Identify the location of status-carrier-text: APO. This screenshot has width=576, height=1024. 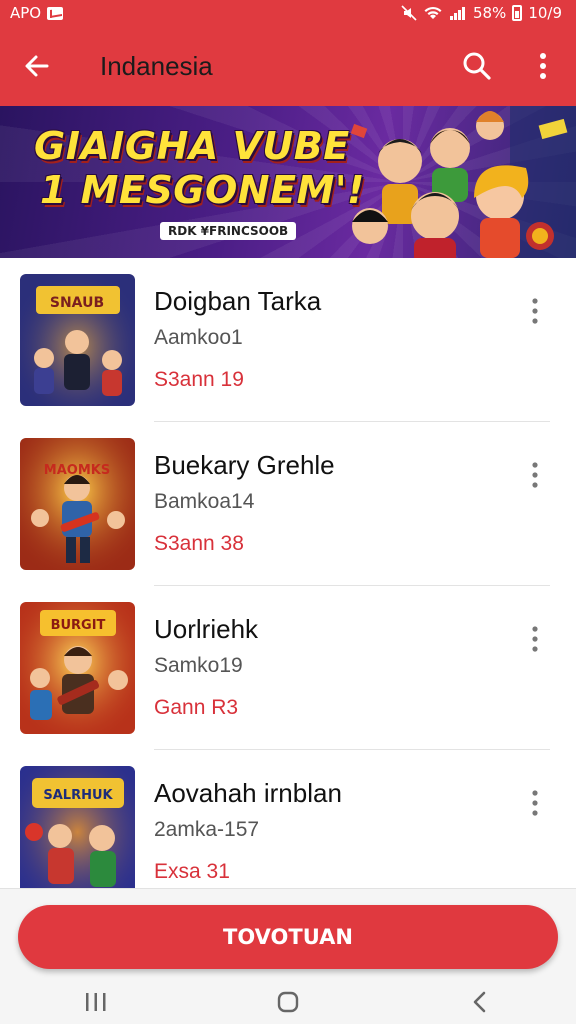
(26, 13).